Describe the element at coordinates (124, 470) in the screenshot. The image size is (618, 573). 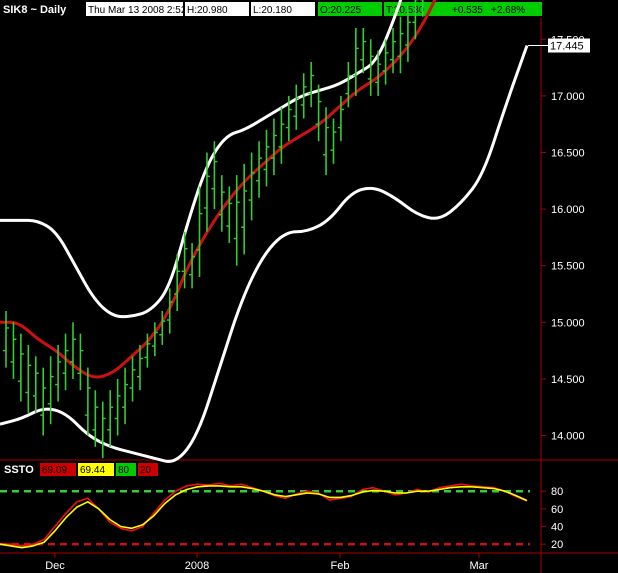
I see `ssto-overbought-value: 80` at that location.